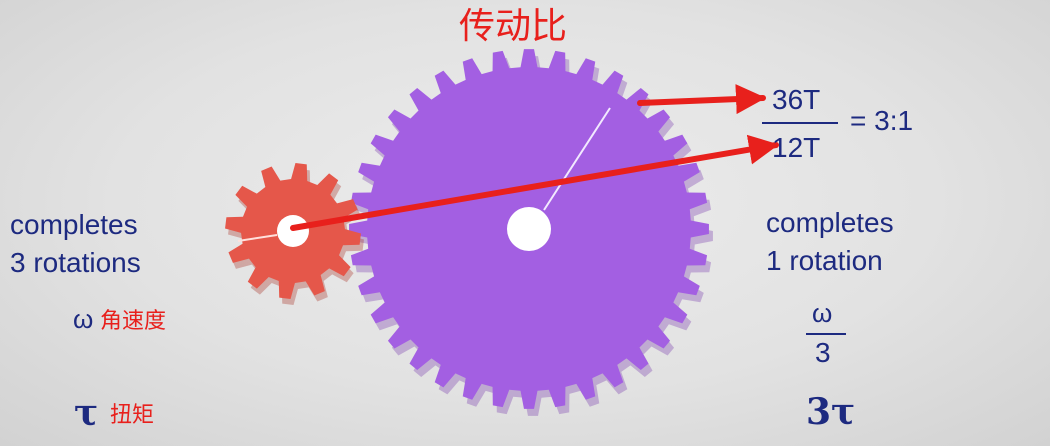 The height and width of the screenshot is (446, 1050). I want to click on large-gear-hole, so click(529, 229).